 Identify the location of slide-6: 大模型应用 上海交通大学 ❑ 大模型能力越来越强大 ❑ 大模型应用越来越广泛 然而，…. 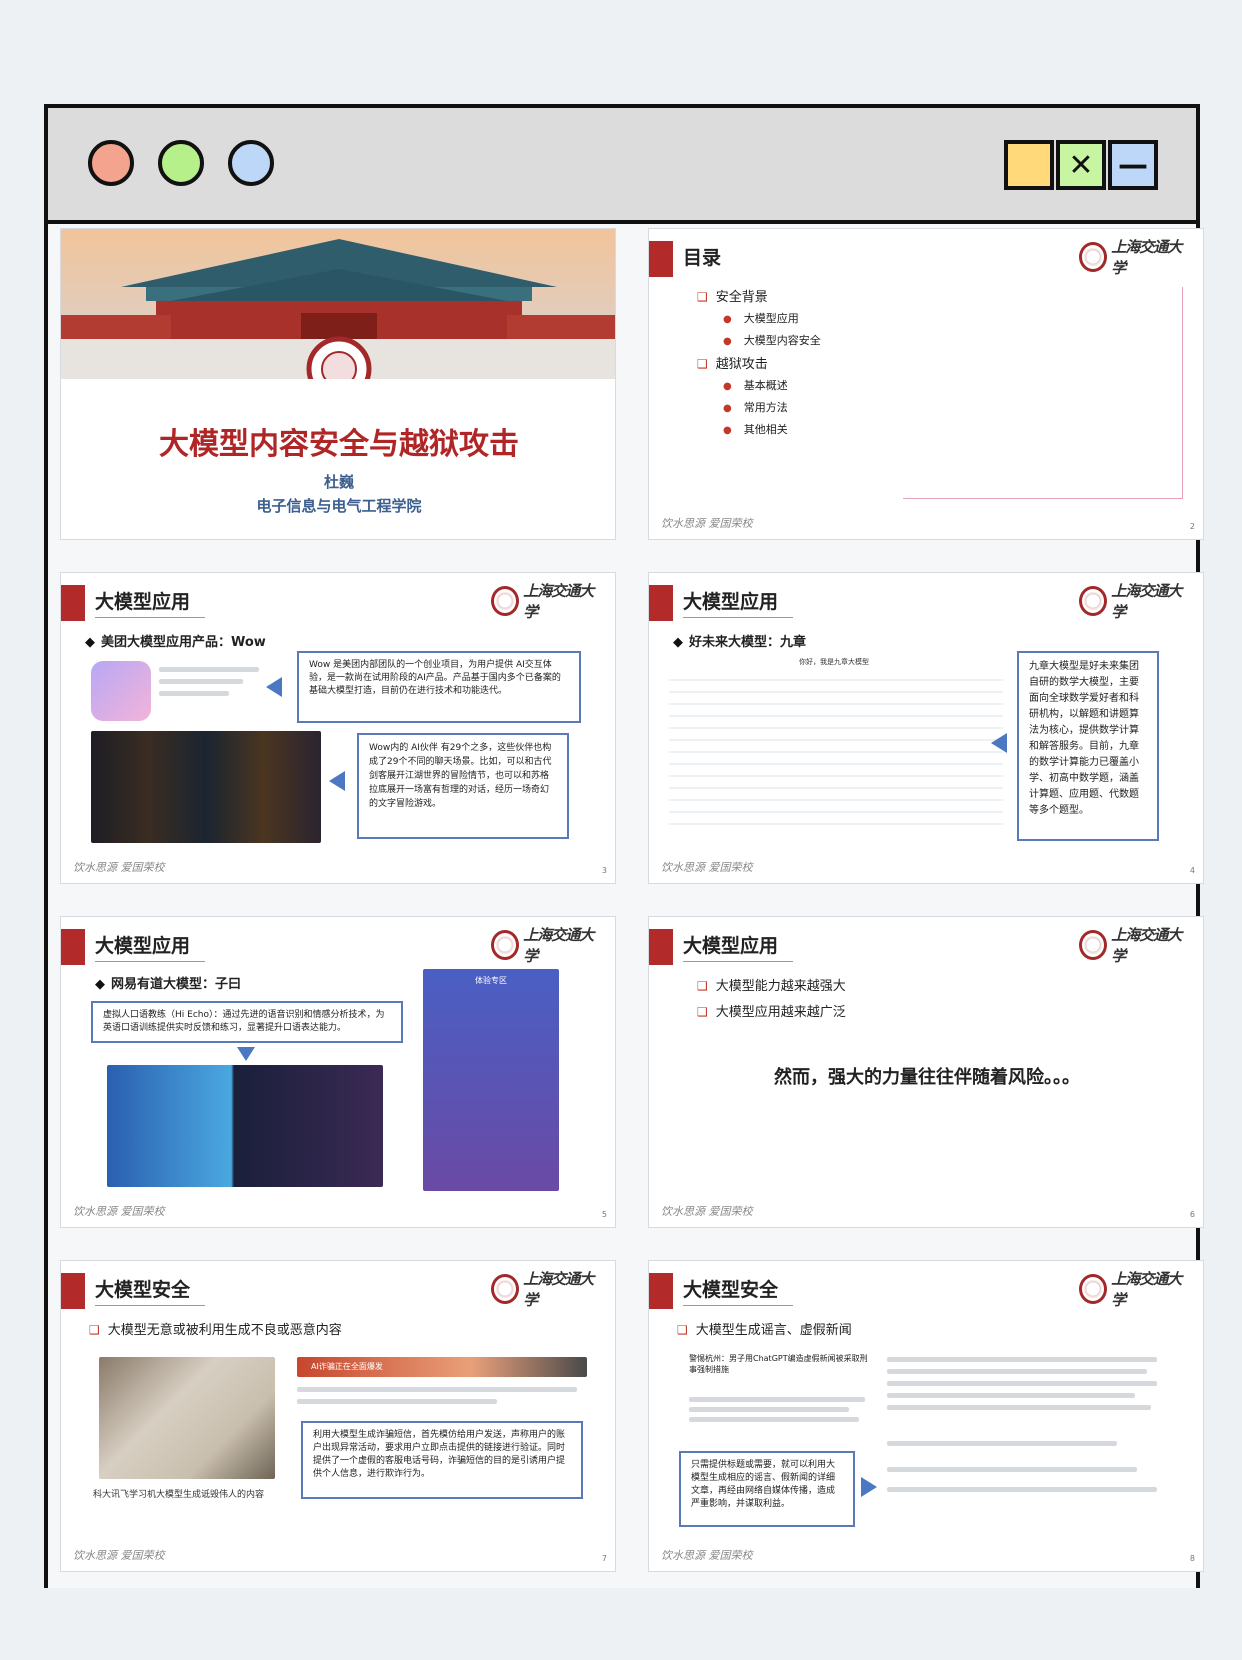
(926, 1072).